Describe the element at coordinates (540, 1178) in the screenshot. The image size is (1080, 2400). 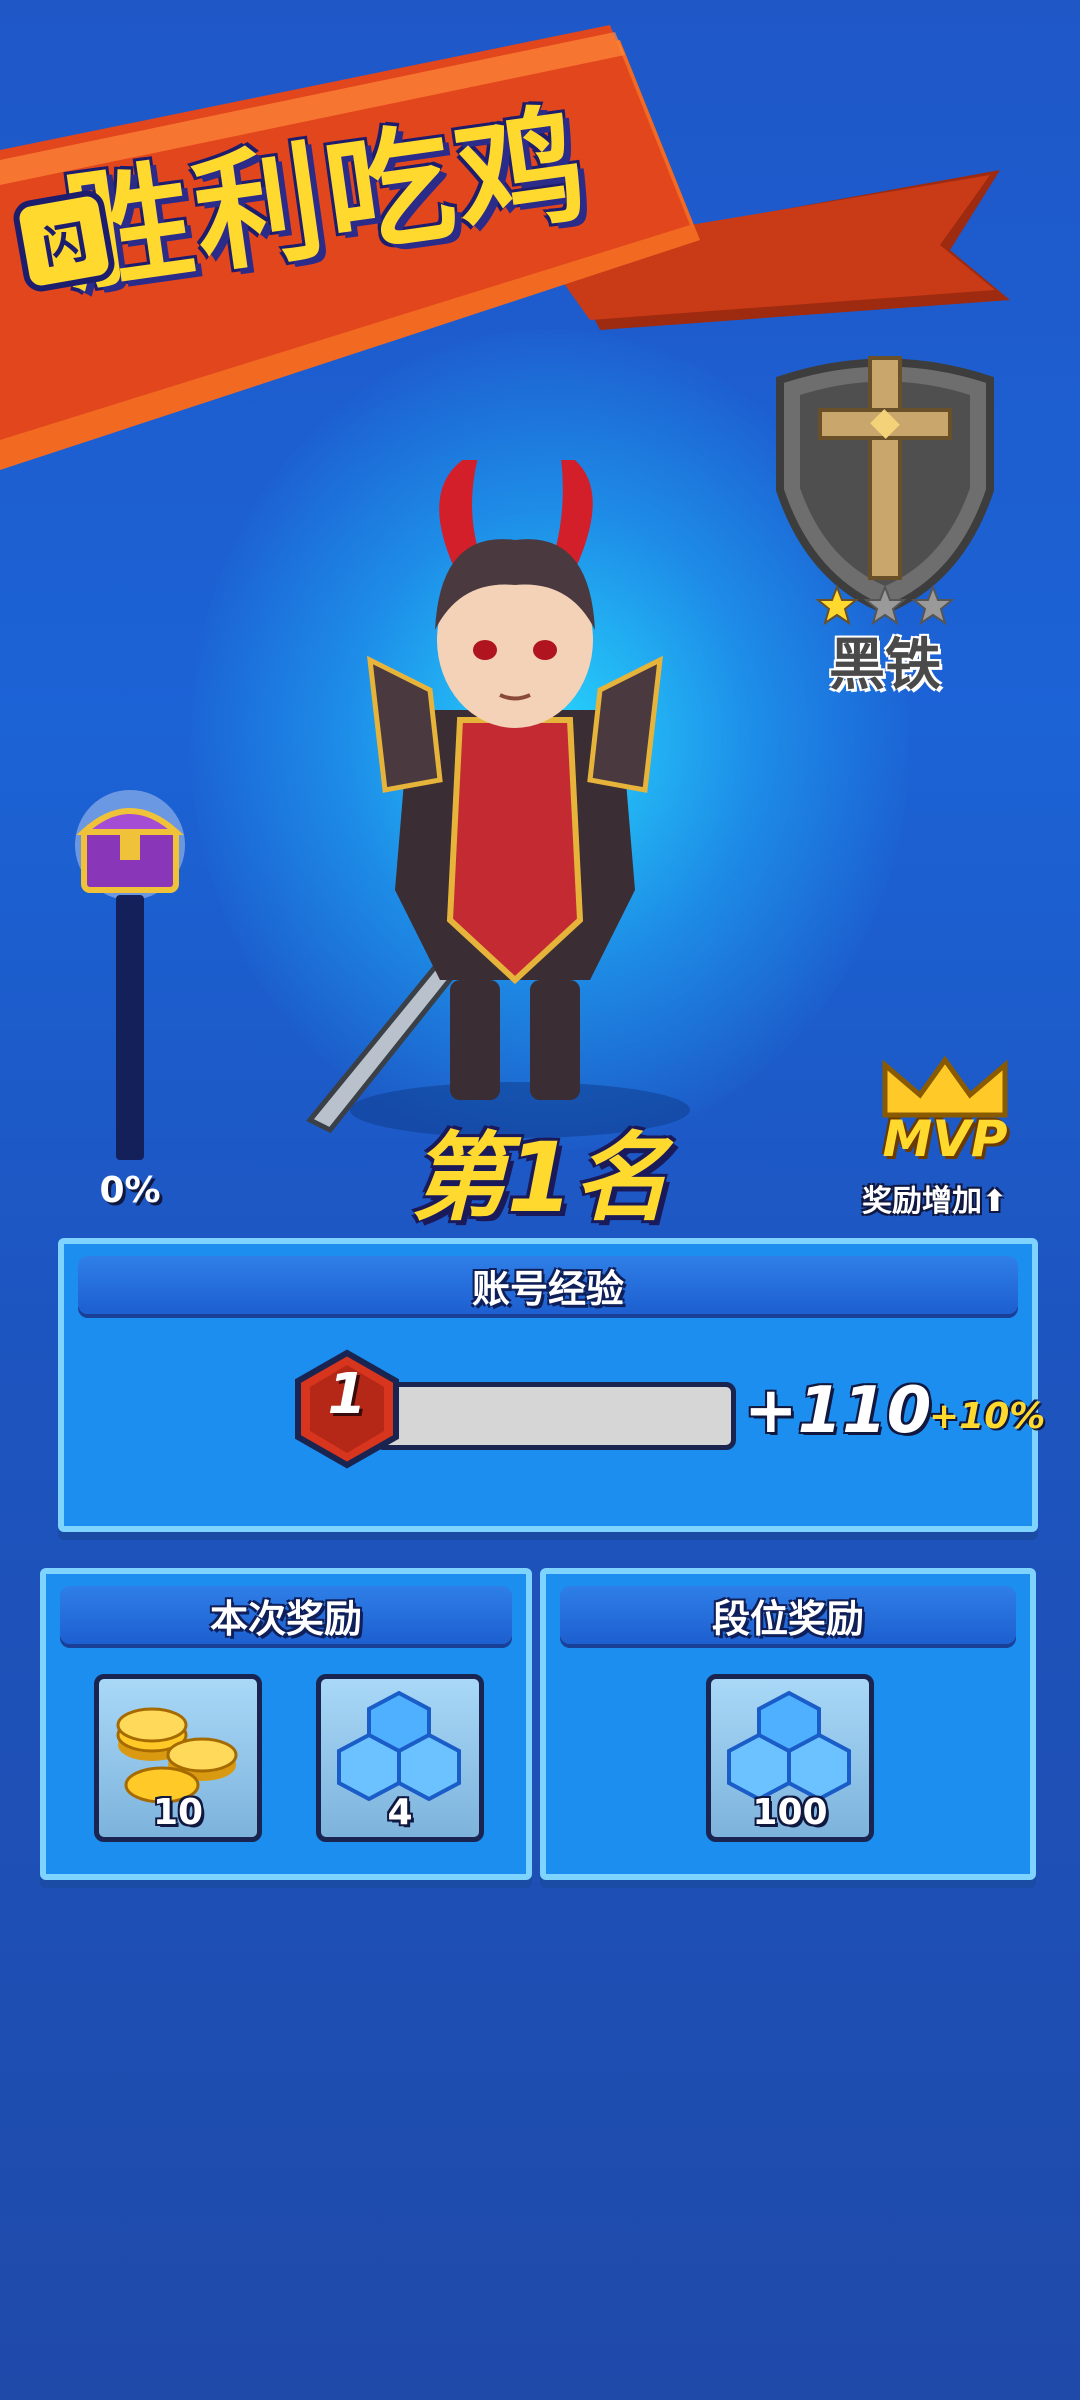
I see `placement-rank: 第1名` at that location.